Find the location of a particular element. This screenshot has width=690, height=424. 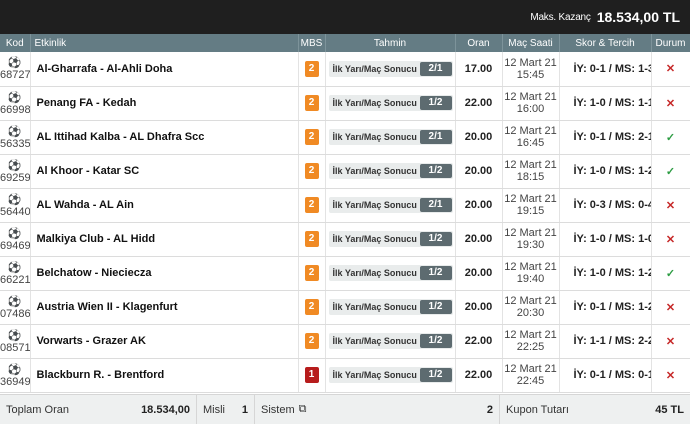

max-win-label: Maks. Kazanç is located at coordinates (560, 17).